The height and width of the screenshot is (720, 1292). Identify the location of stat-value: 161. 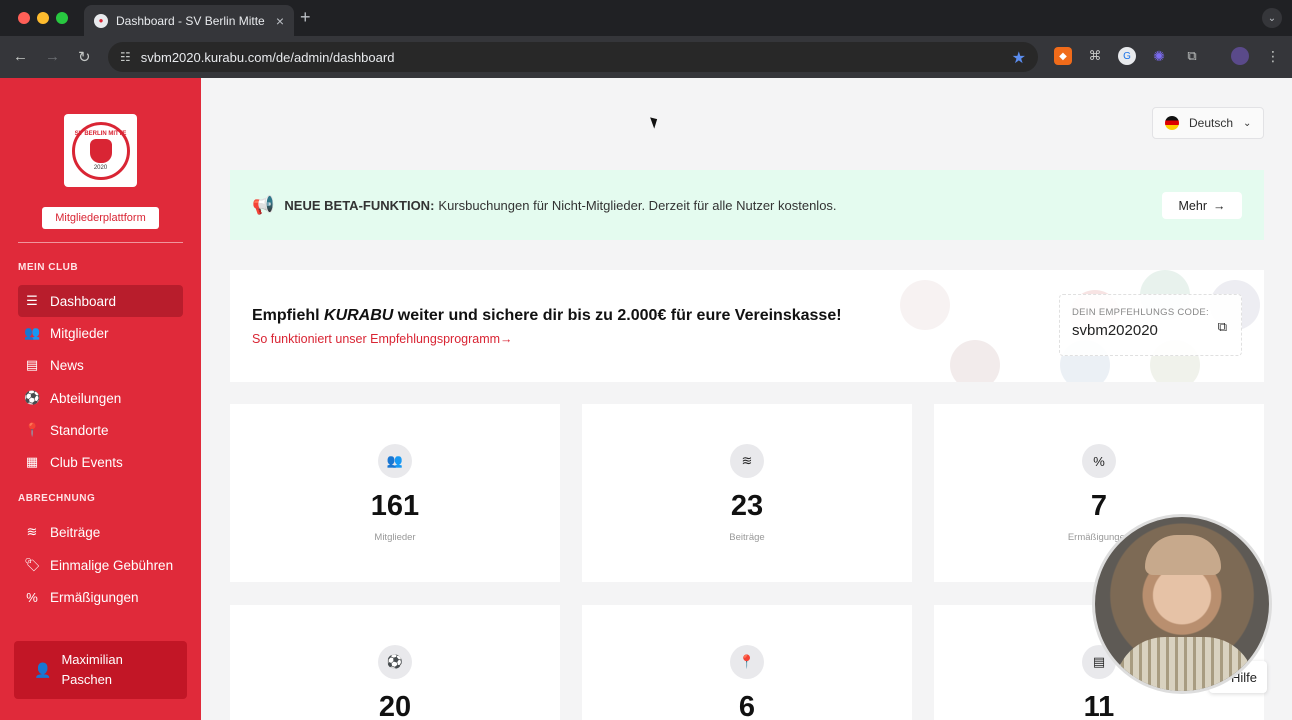
(395, 506).